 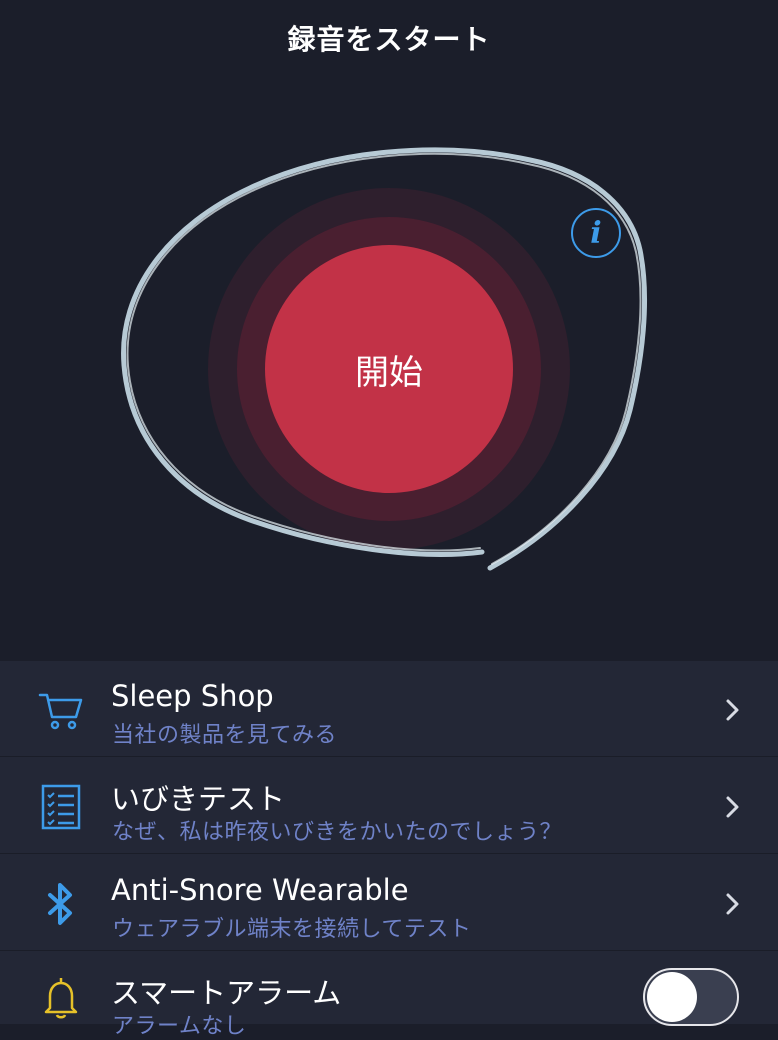 What do you see at coordinates (389, 39) in the screenshot?
I see `page-title: 録音をスタート` at bounding box center [389, 39].